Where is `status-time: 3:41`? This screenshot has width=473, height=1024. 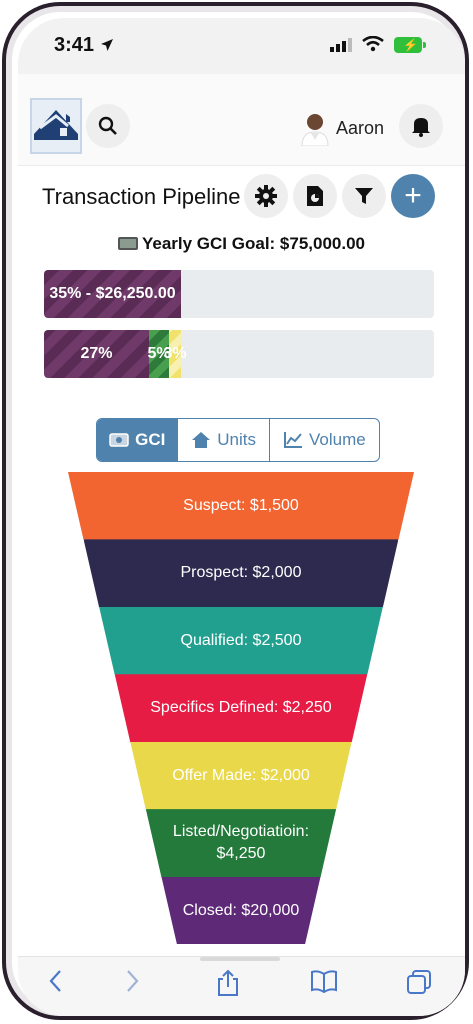
status-time: 3:41 is located at coordinates (74, 45).